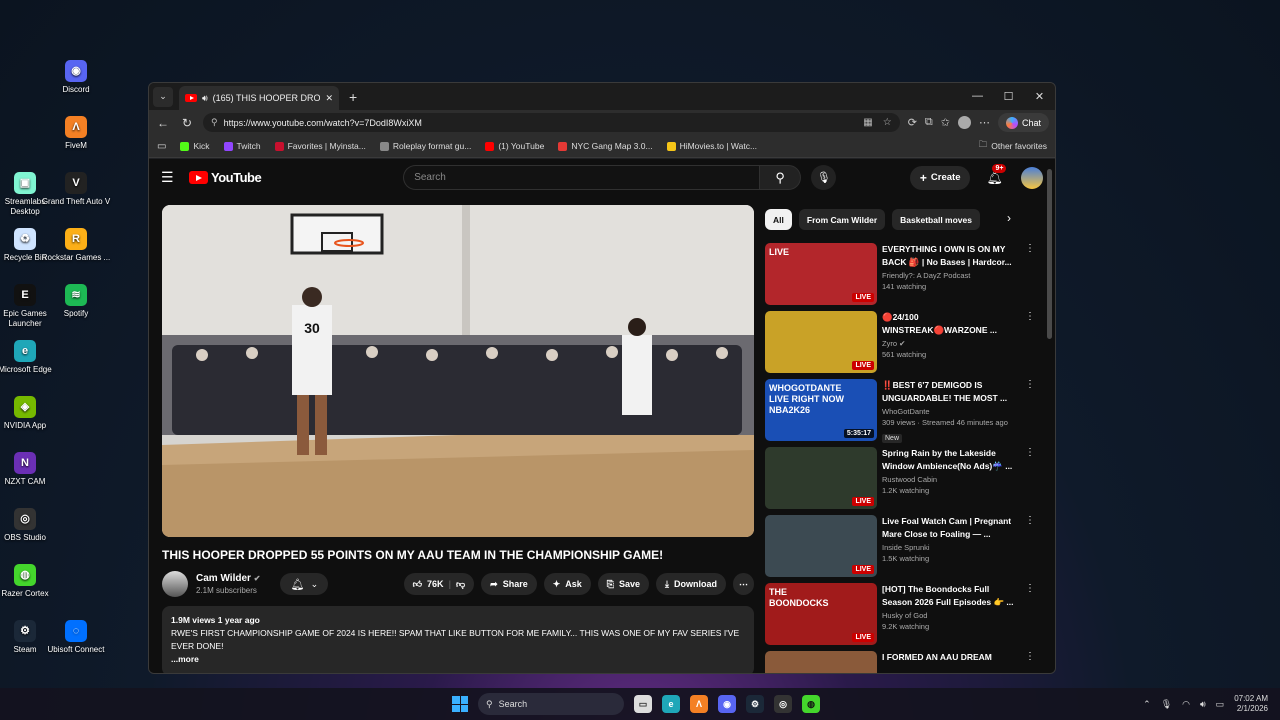 The width and height of the screenshot is (1280, 720). What do you see at coordinates (581, 177) in the screenshot?
I see `search-input` at bounding box center [581, 177].